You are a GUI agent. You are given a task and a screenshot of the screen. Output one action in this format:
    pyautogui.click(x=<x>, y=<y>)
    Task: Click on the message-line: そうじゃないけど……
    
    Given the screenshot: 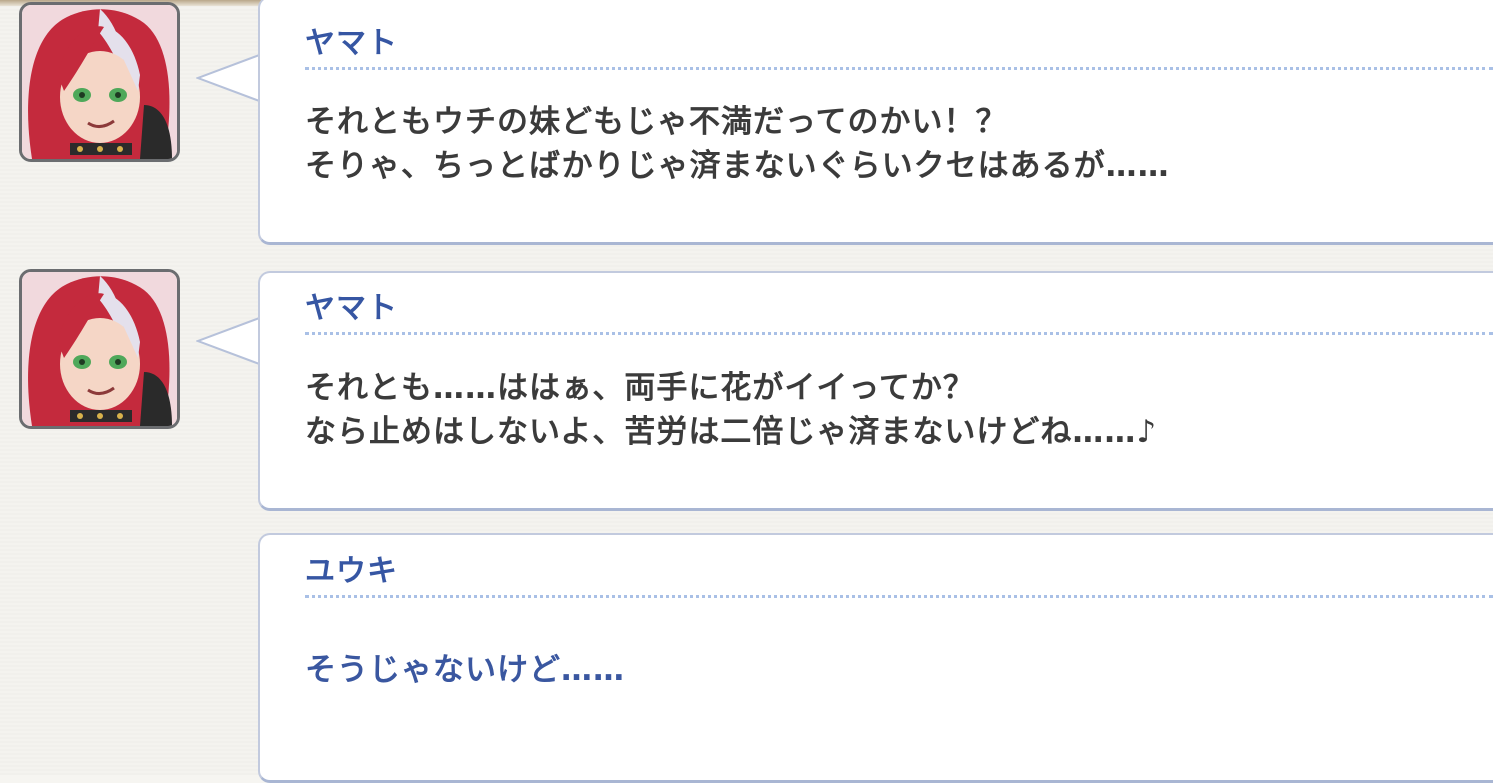 What is the action you would take?
    pyautogui.click(x=465, y=670)
    